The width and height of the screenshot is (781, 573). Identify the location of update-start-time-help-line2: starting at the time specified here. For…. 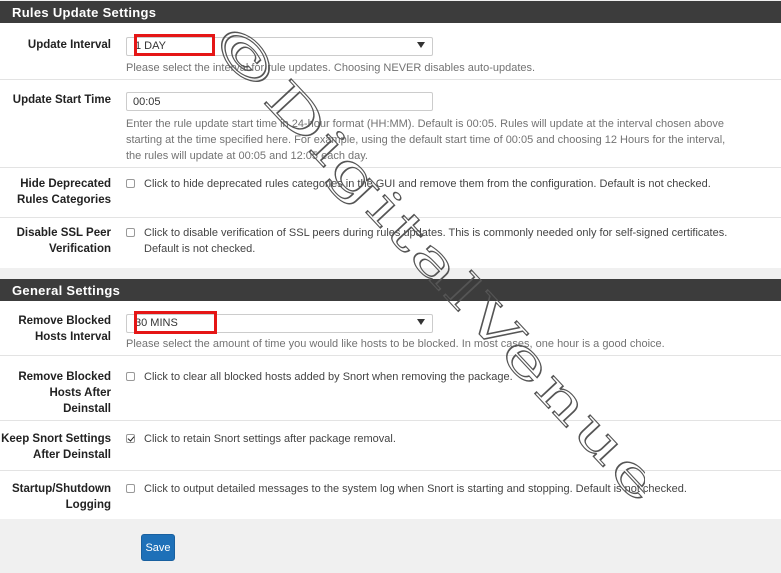
(426, 140).